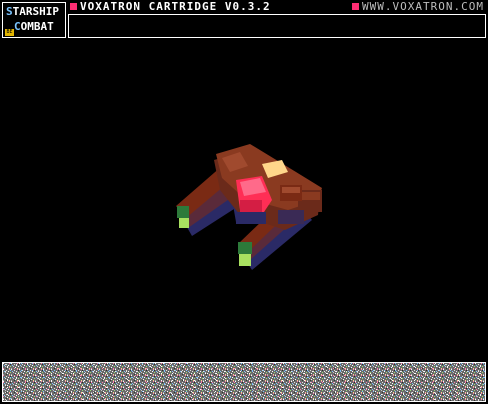 Image resolution: width=488 pixels, height=404 pixels. What do you see at coordinates (291, 217) in the screenshot?
I see `hull-rear-shadow` at bounding box center [291, 217].